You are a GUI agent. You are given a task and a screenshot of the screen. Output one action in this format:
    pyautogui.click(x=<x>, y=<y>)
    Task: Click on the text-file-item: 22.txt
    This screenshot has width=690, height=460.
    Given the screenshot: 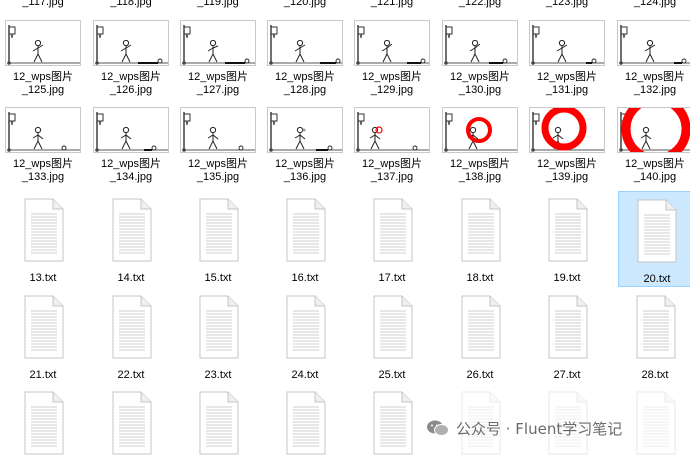 What is the action you would take?
    pyautogui.click(x=131, y=336)
    